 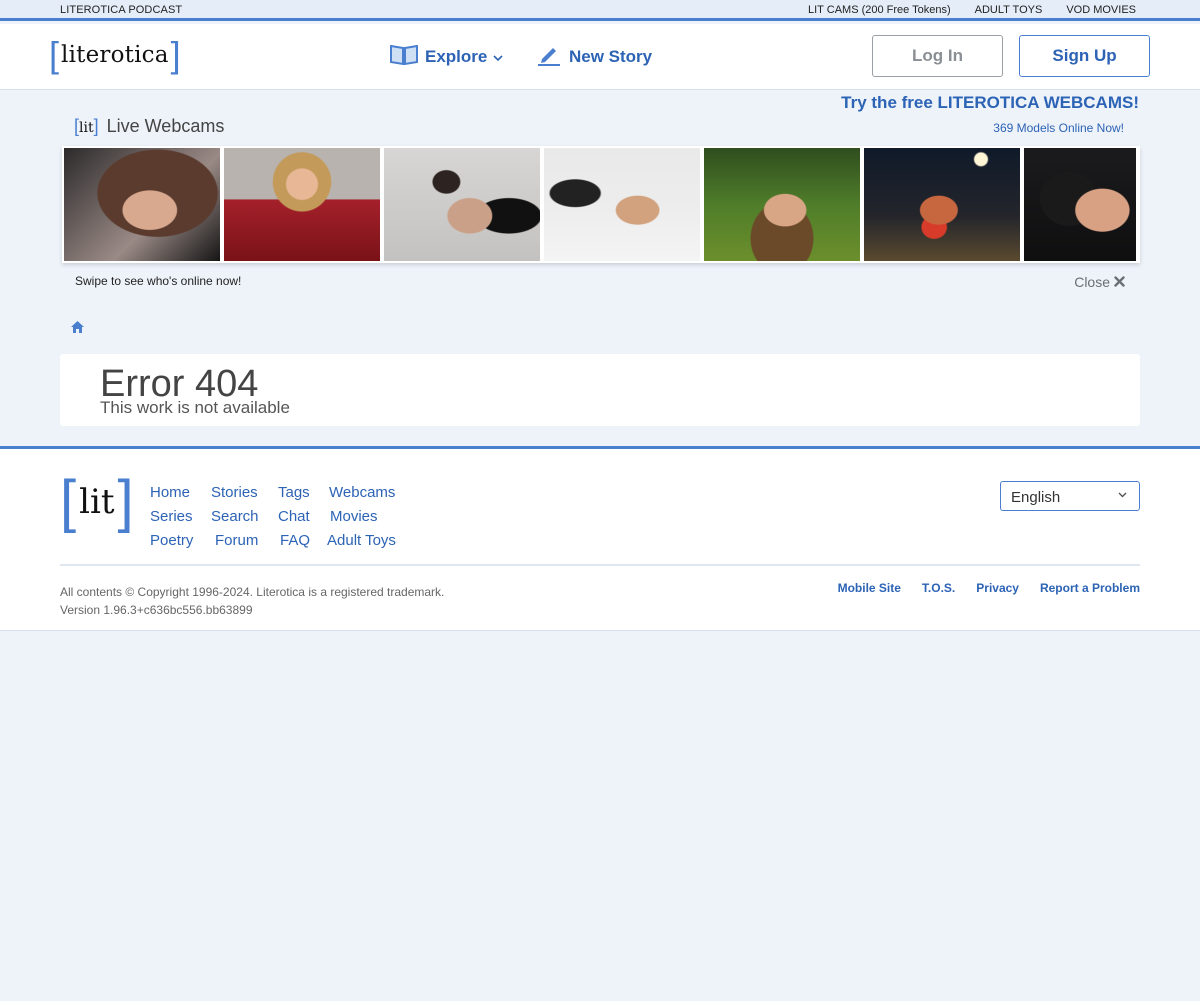 I want to click on footer-links-row: Home Stories Tags Webcams, so click(x=273, y=492).